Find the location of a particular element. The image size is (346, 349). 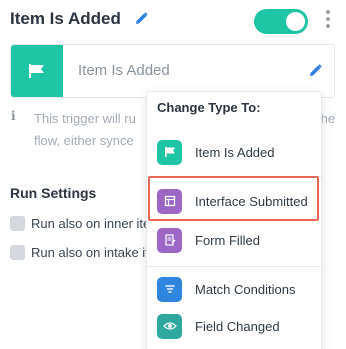

run-intake-items-label: Run also on intake it is located at coordinates (90, 252).